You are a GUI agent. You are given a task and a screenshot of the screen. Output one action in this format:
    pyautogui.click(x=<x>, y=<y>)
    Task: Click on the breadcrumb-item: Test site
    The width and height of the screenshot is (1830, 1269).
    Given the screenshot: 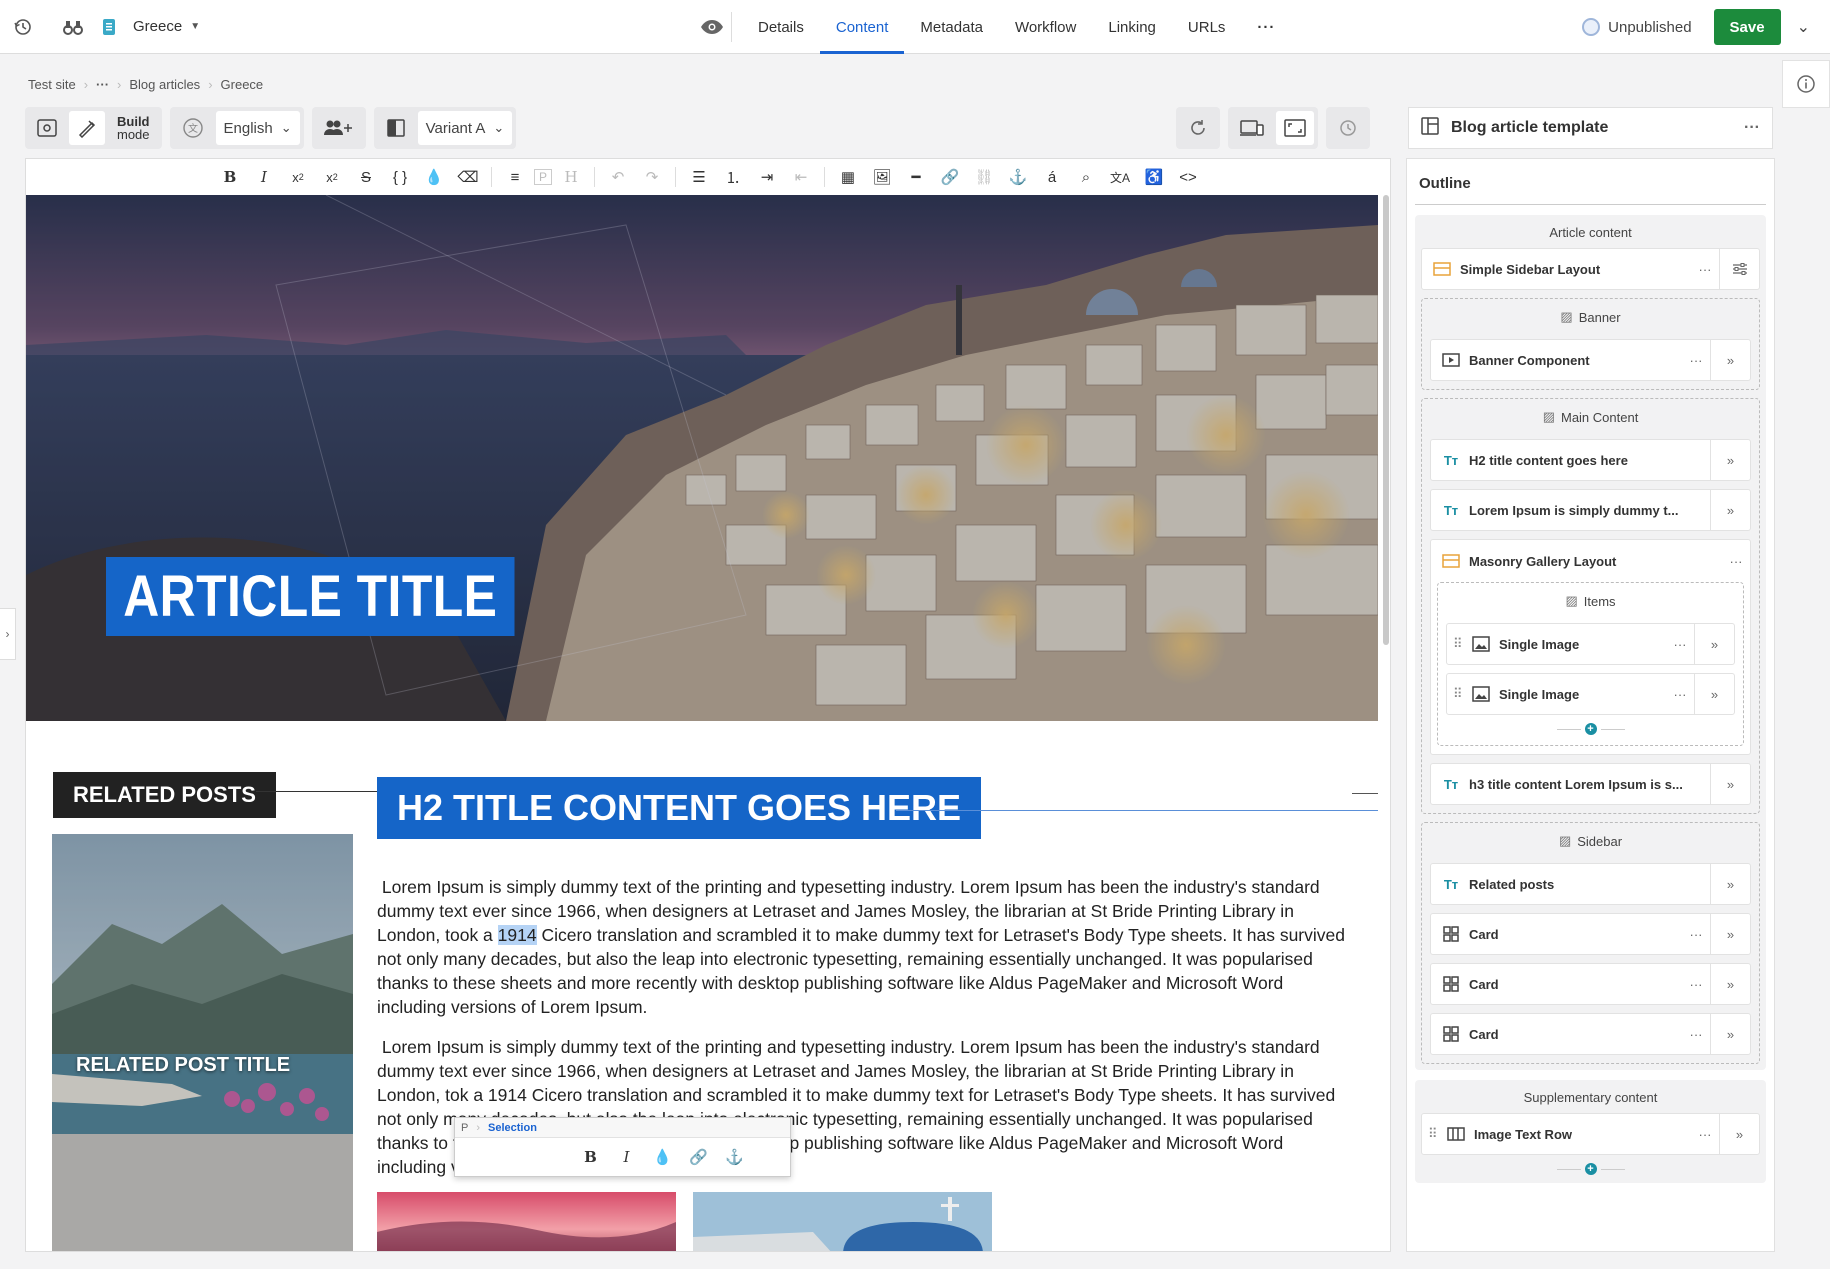 What is the action you would take?
    pyautogui.click(x=52, y=84)
    